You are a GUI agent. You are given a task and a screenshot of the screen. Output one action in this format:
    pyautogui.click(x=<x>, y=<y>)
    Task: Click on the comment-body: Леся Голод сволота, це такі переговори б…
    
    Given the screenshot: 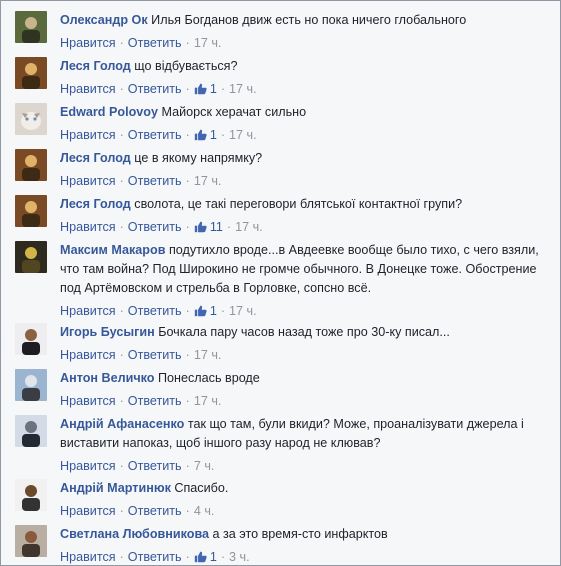 What is the action you would take?
    pyautogui.click(x=300, y=216)
    